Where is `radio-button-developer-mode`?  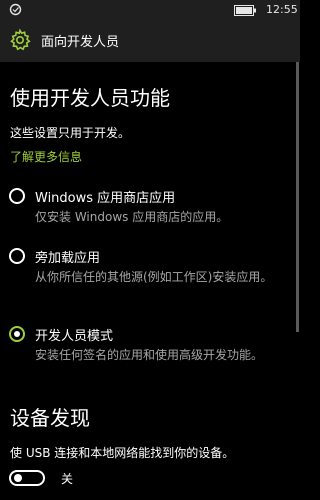
radio-button-developer-mode is located at coordinates (17, 334).